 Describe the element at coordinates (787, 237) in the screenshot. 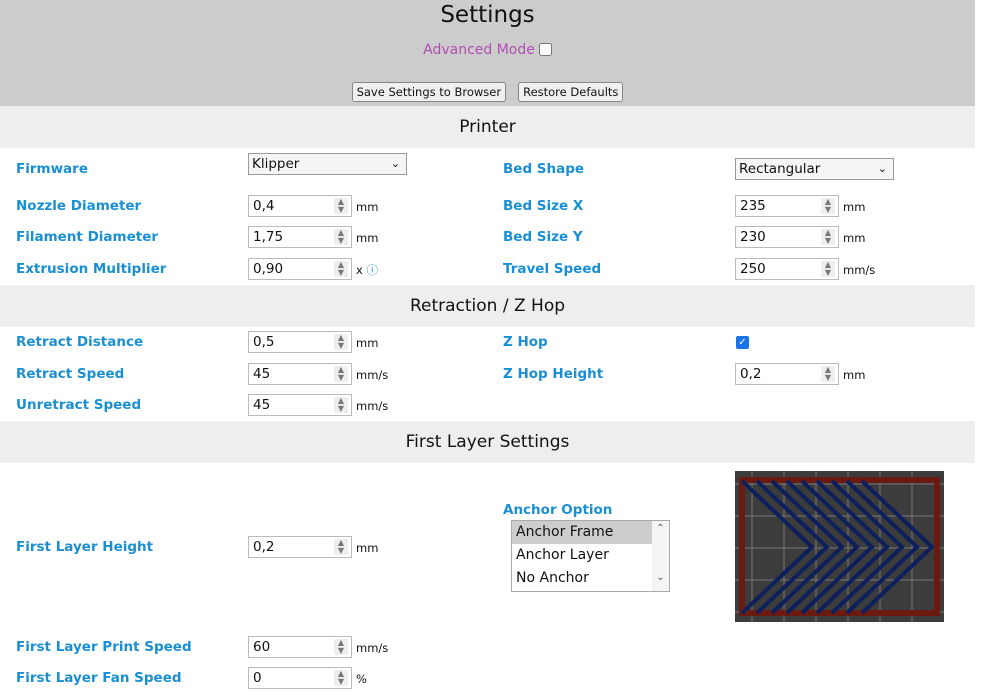

I see `bed-size-y-input: 230 ▲ ▼` at that location.